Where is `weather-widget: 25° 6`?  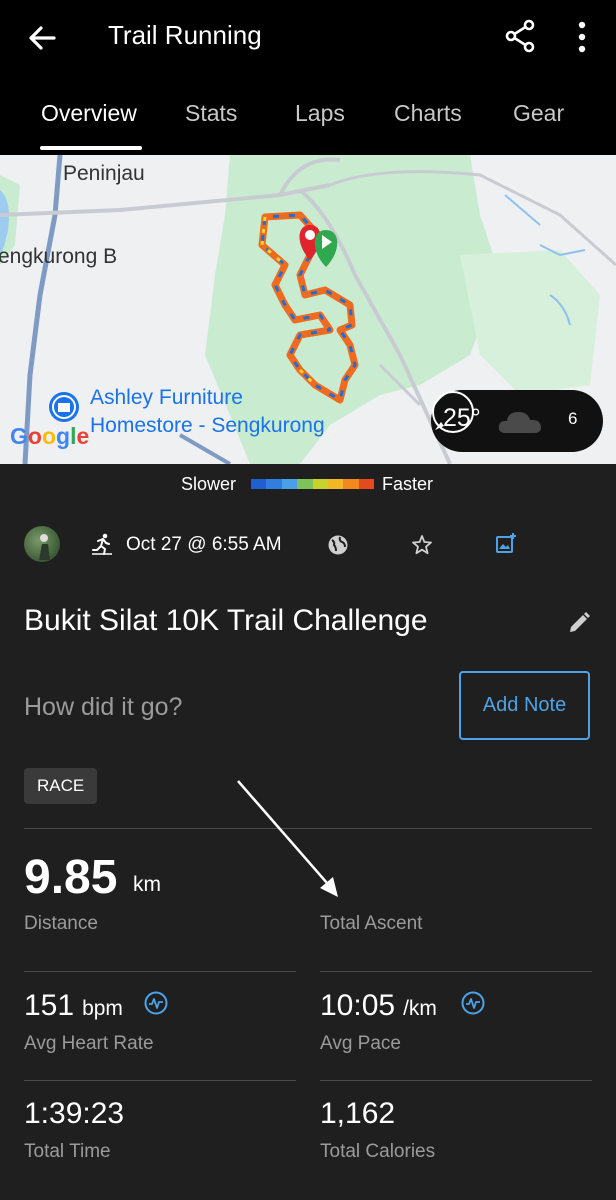 weather-widget: 25° 6 is located at coordinates (517, 421).